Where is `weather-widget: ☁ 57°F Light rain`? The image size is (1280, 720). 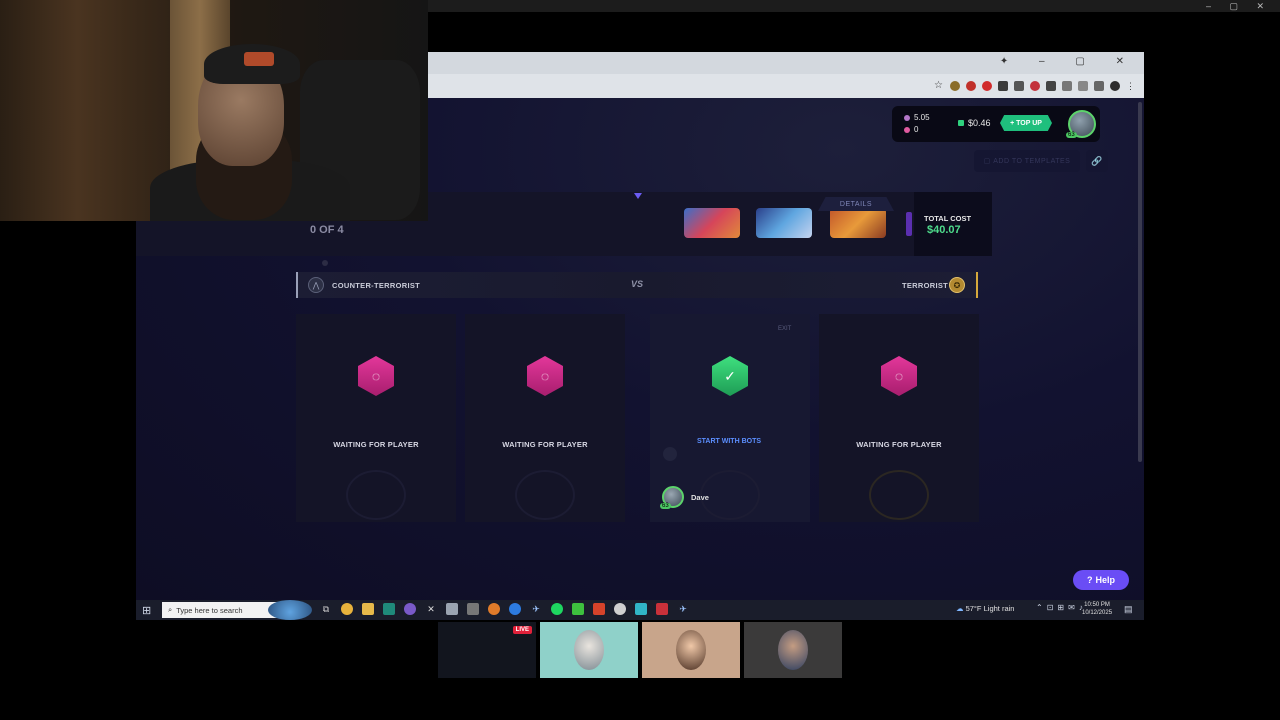 weather-widget: ☁ 57°F Light rain is located at coordinates (985, 608).